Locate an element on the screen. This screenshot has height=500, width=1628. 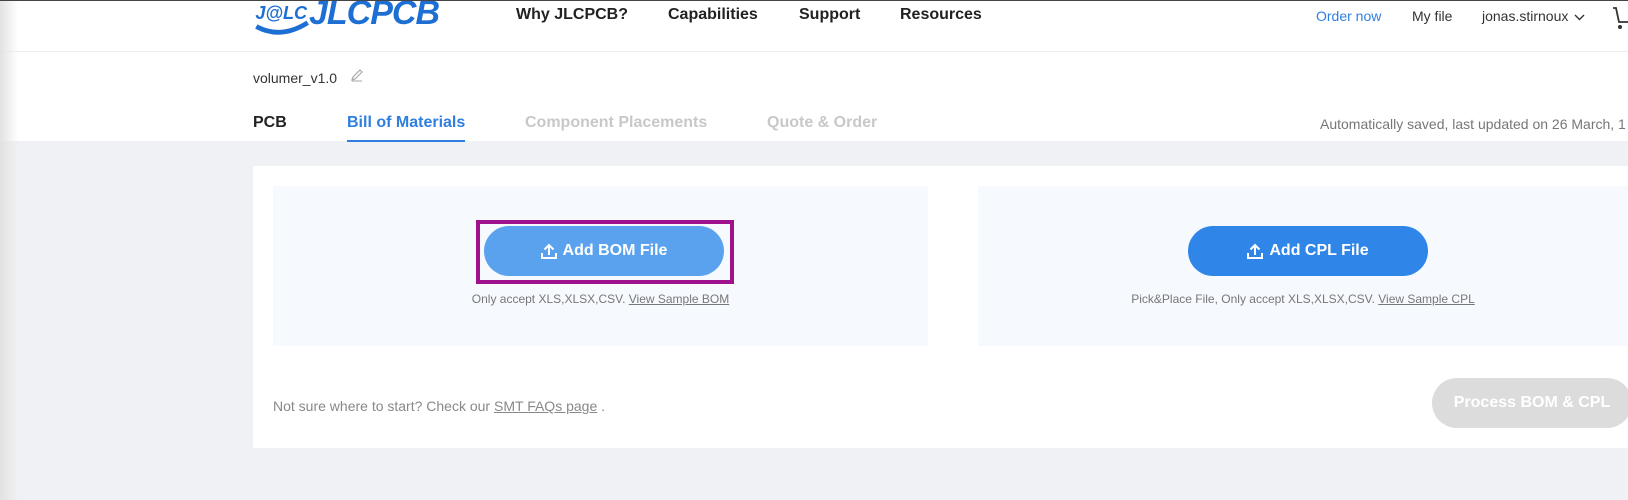
tab-bill-of-materials: Bill of Materials is located at coordinates (406, 128).